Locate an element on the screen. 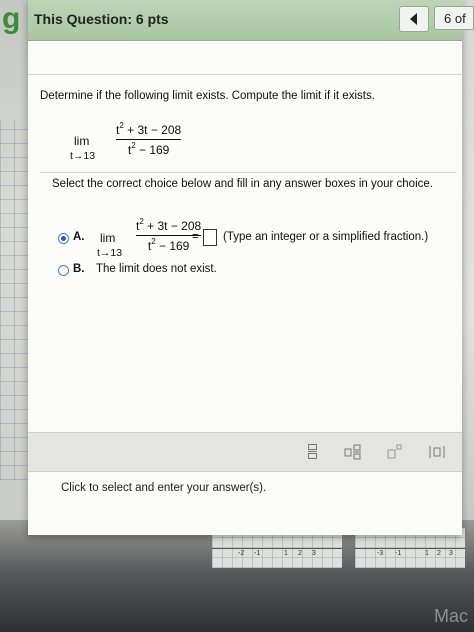 The image size is (474, 632). axis-label: -2 is located at coordinates (241, 553).